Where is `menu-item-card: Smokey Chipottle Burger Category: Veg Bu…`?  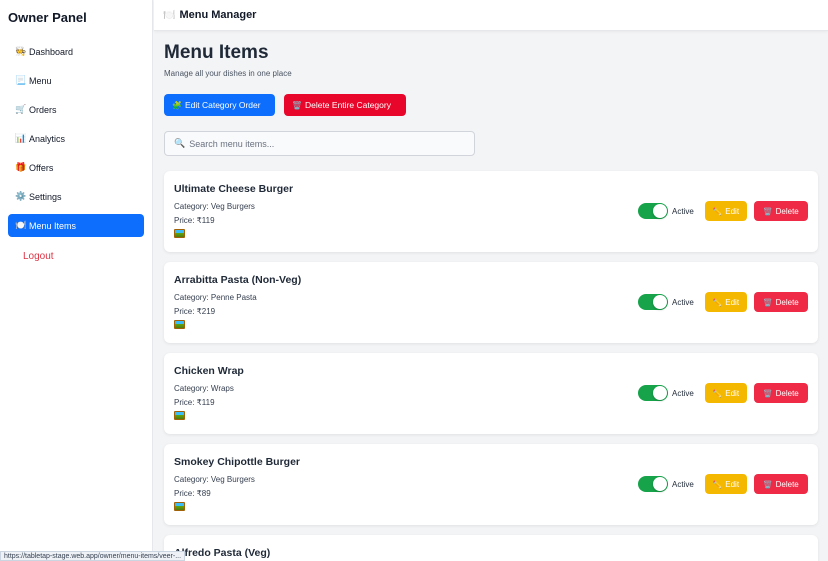 menu-item-card: Smokey Chipottle Burger Category: Veg Bu… is located at coordinates (491, 484).